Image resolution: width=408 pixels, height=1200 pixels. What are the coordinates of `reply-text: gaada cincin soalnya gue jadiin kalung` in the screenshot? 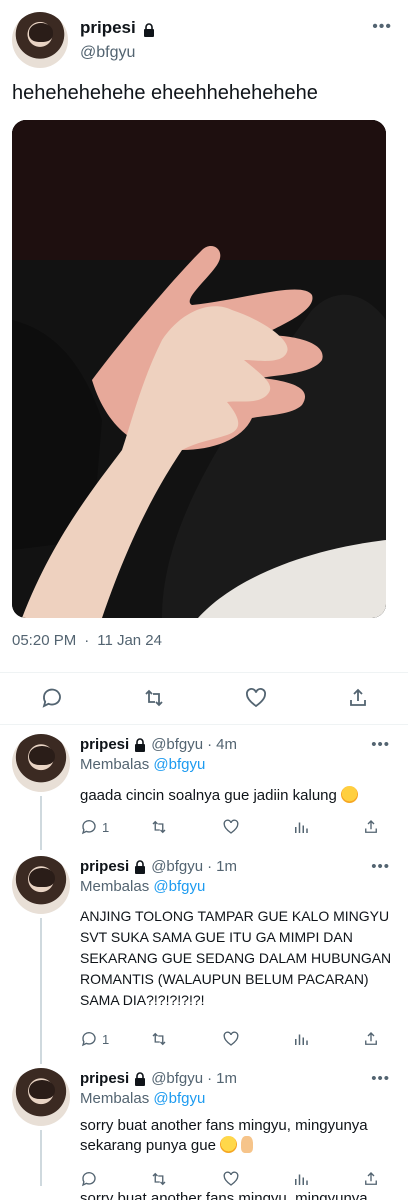 It's located at (239, 796).